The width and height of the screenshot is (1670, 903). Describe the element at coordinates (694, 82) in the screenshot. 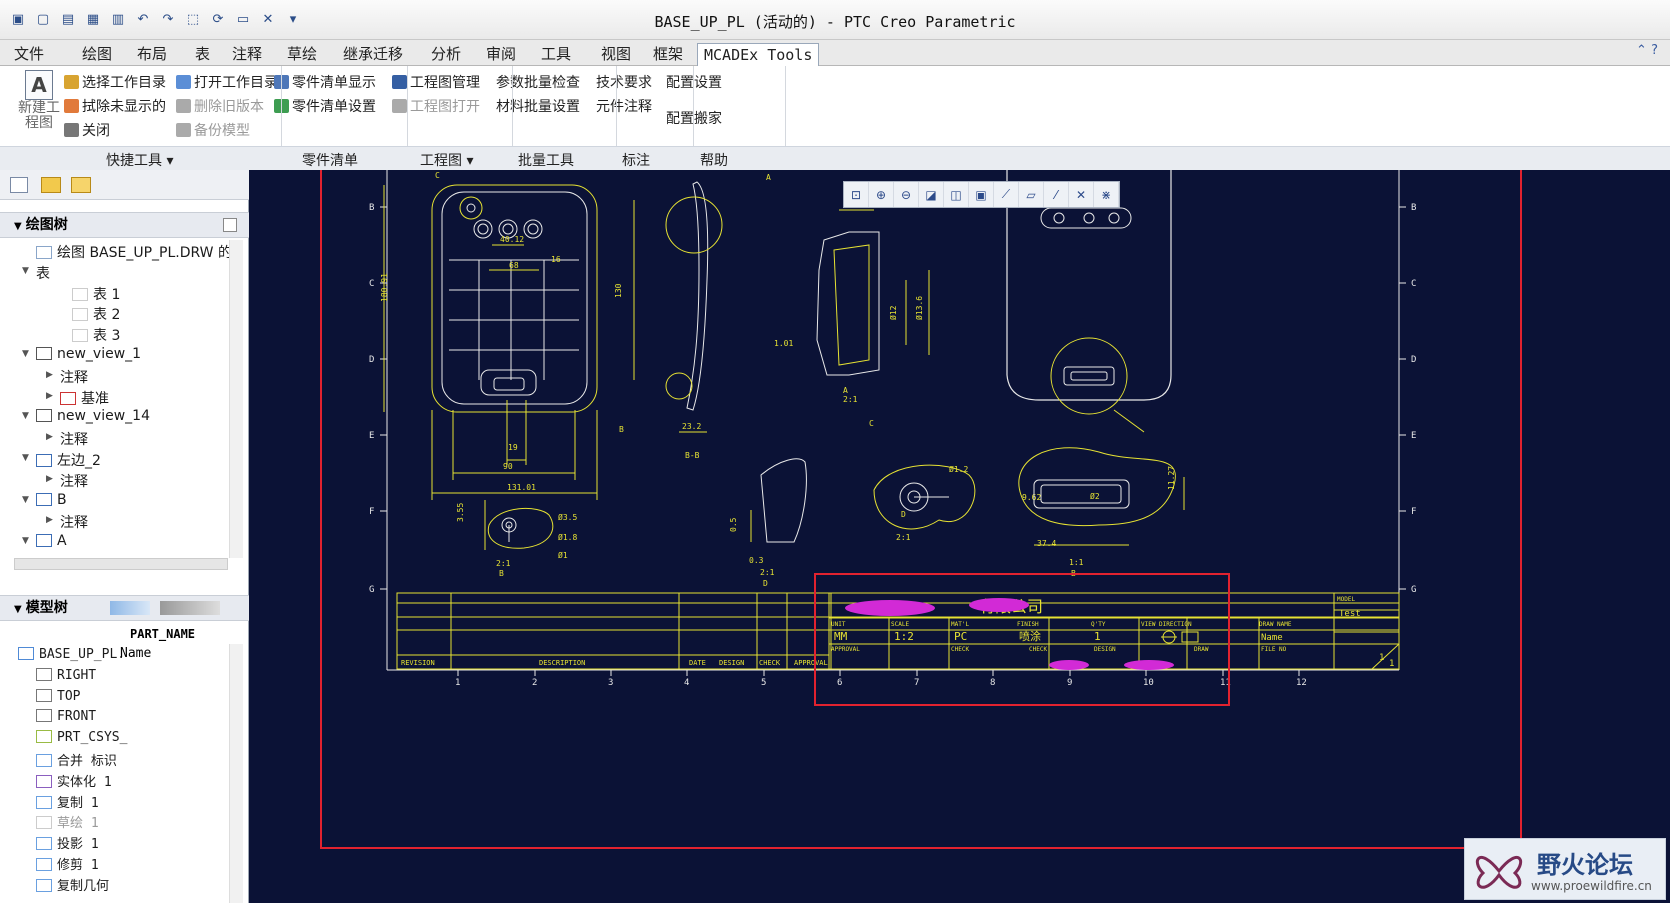

I see `ribbon-button-14: 配置设置` at that location.